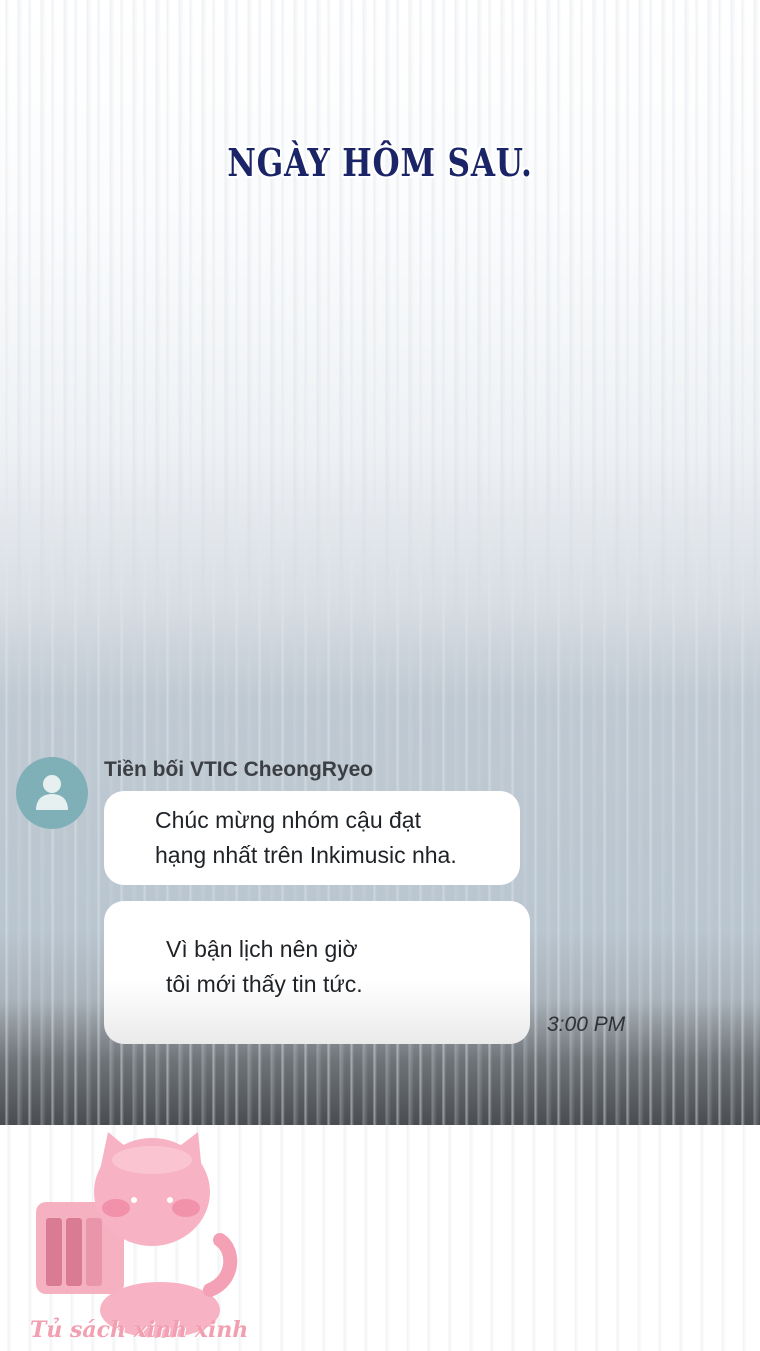  I want to click on scene-caption: NGÀY HÔM SAU., so click(380, 162).